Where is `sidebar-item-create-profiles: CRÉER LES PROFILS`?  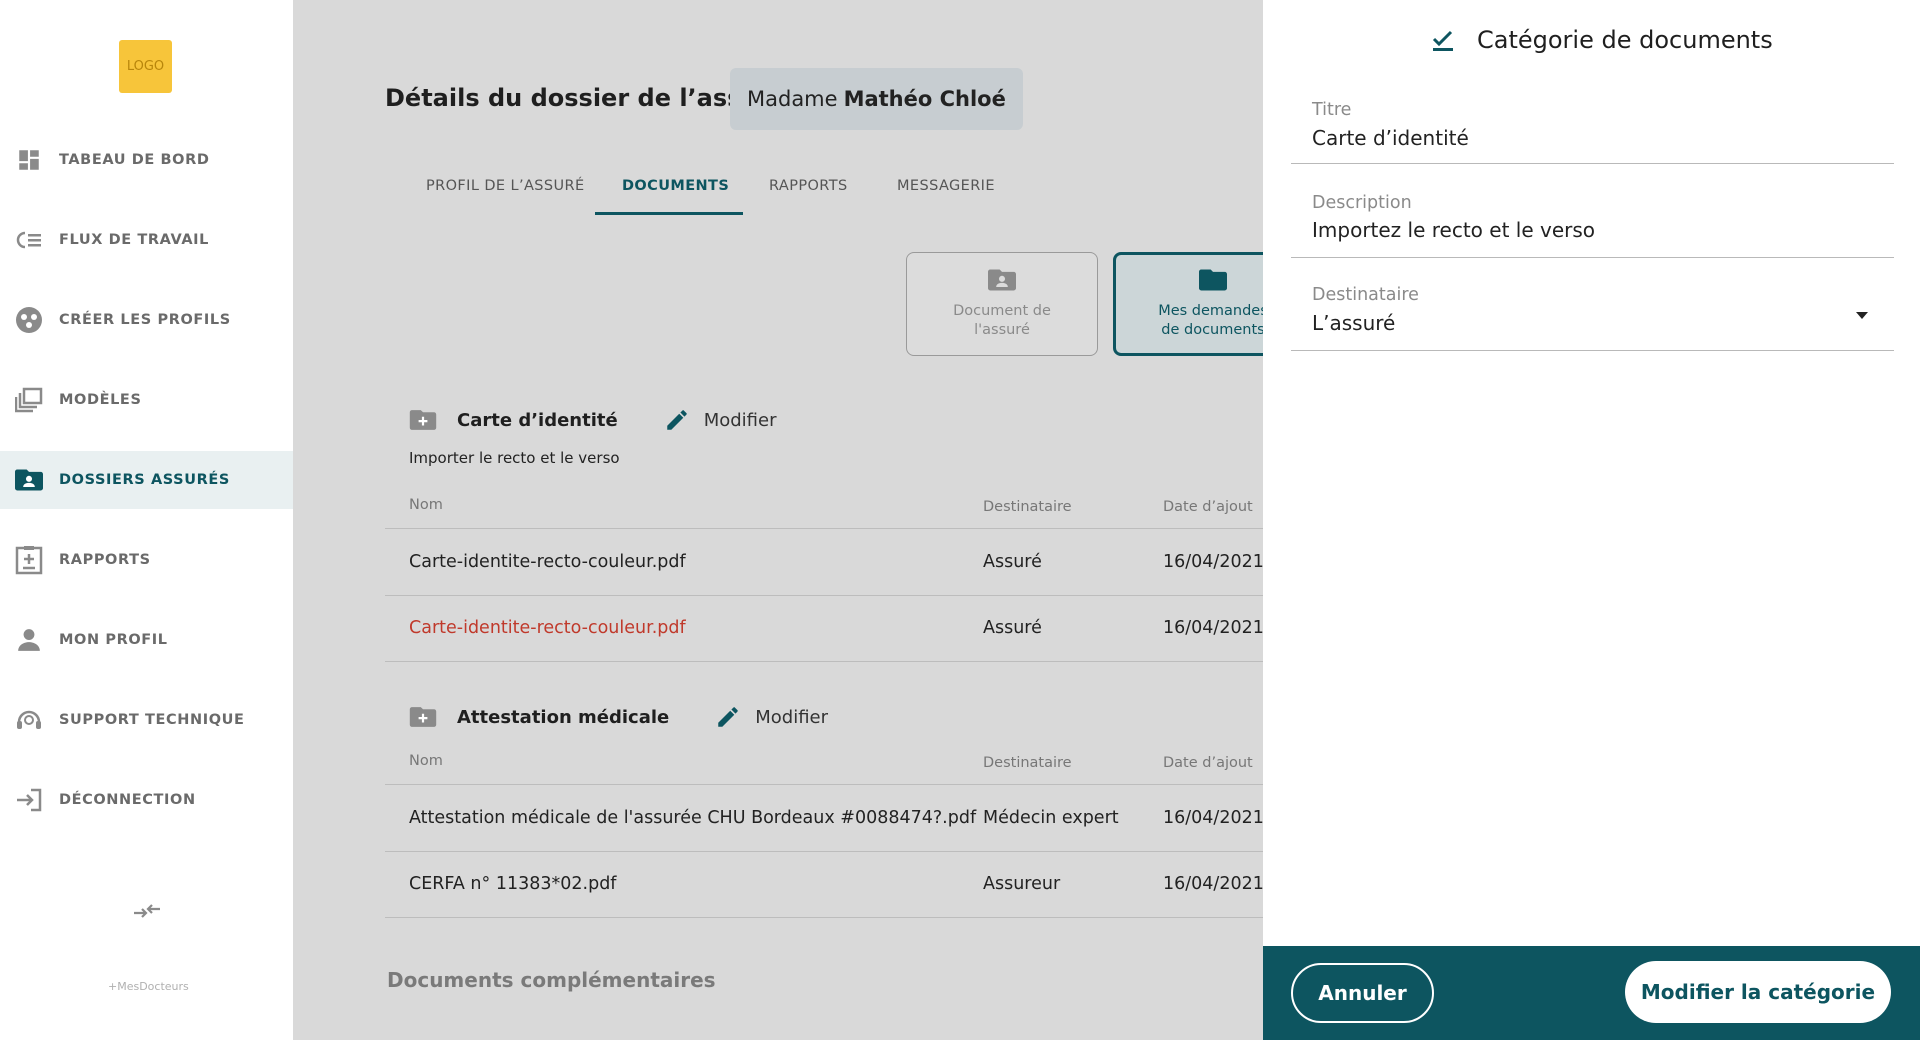
sidebar-item-create-profiles: CRÉER LES PROFILS is located at coordinates (146, 320).